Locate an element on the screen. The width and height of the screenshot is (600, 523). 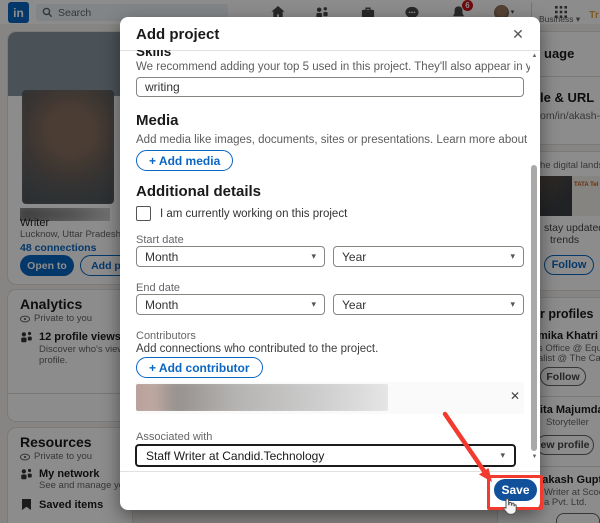
end-year-select: Year ▾ is located at coordinates (428, 304).